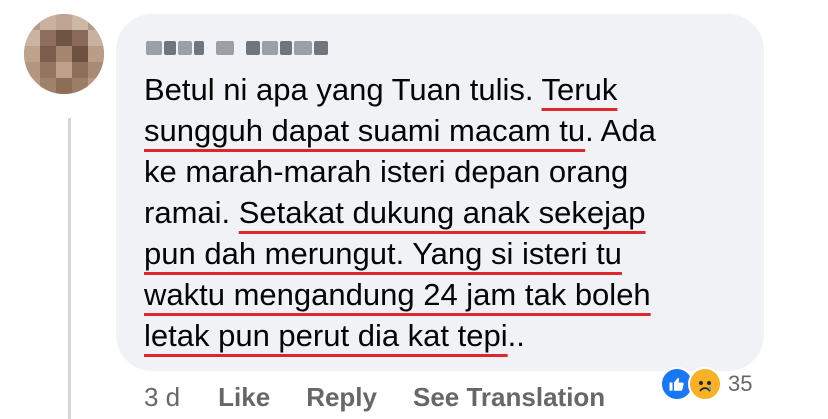  Describe the element at coordinates (326, 335) in the screenshot. I see `underlined-text: letak pun perut dia kat tepi` at that location.